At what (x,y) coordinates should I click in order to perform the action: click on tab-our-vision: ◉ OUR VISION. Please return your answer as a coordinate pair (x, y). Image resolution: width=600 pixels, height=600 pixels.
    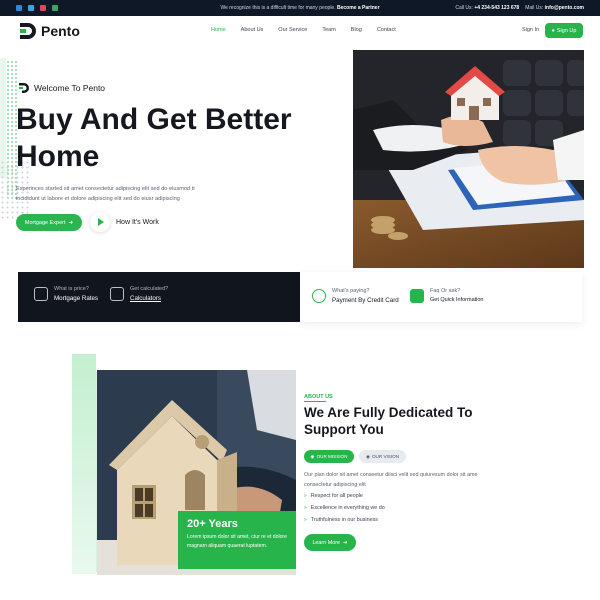
    Looking at the image, I should click on (382, 456).